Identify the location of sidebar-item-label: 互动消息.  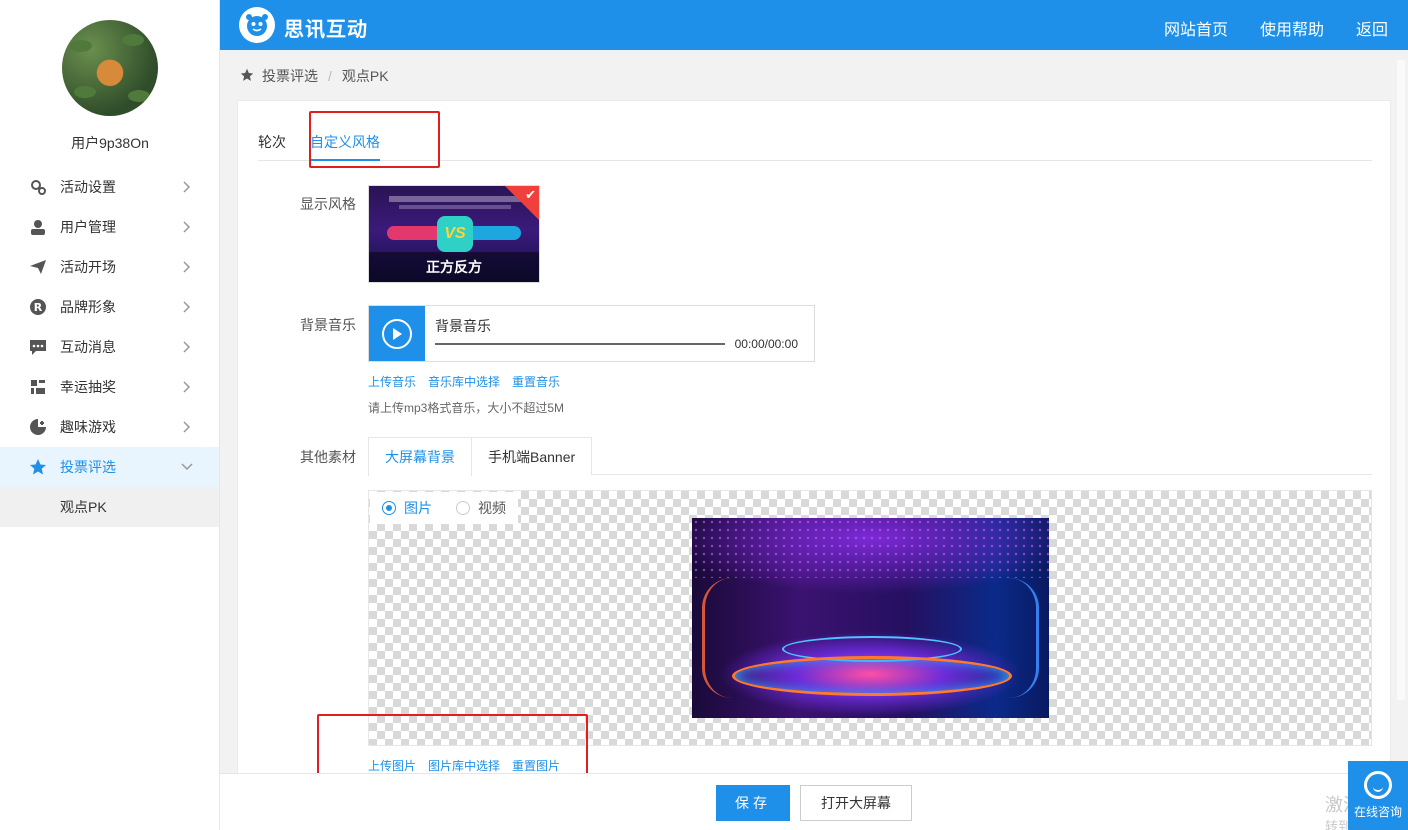
(88, 347).